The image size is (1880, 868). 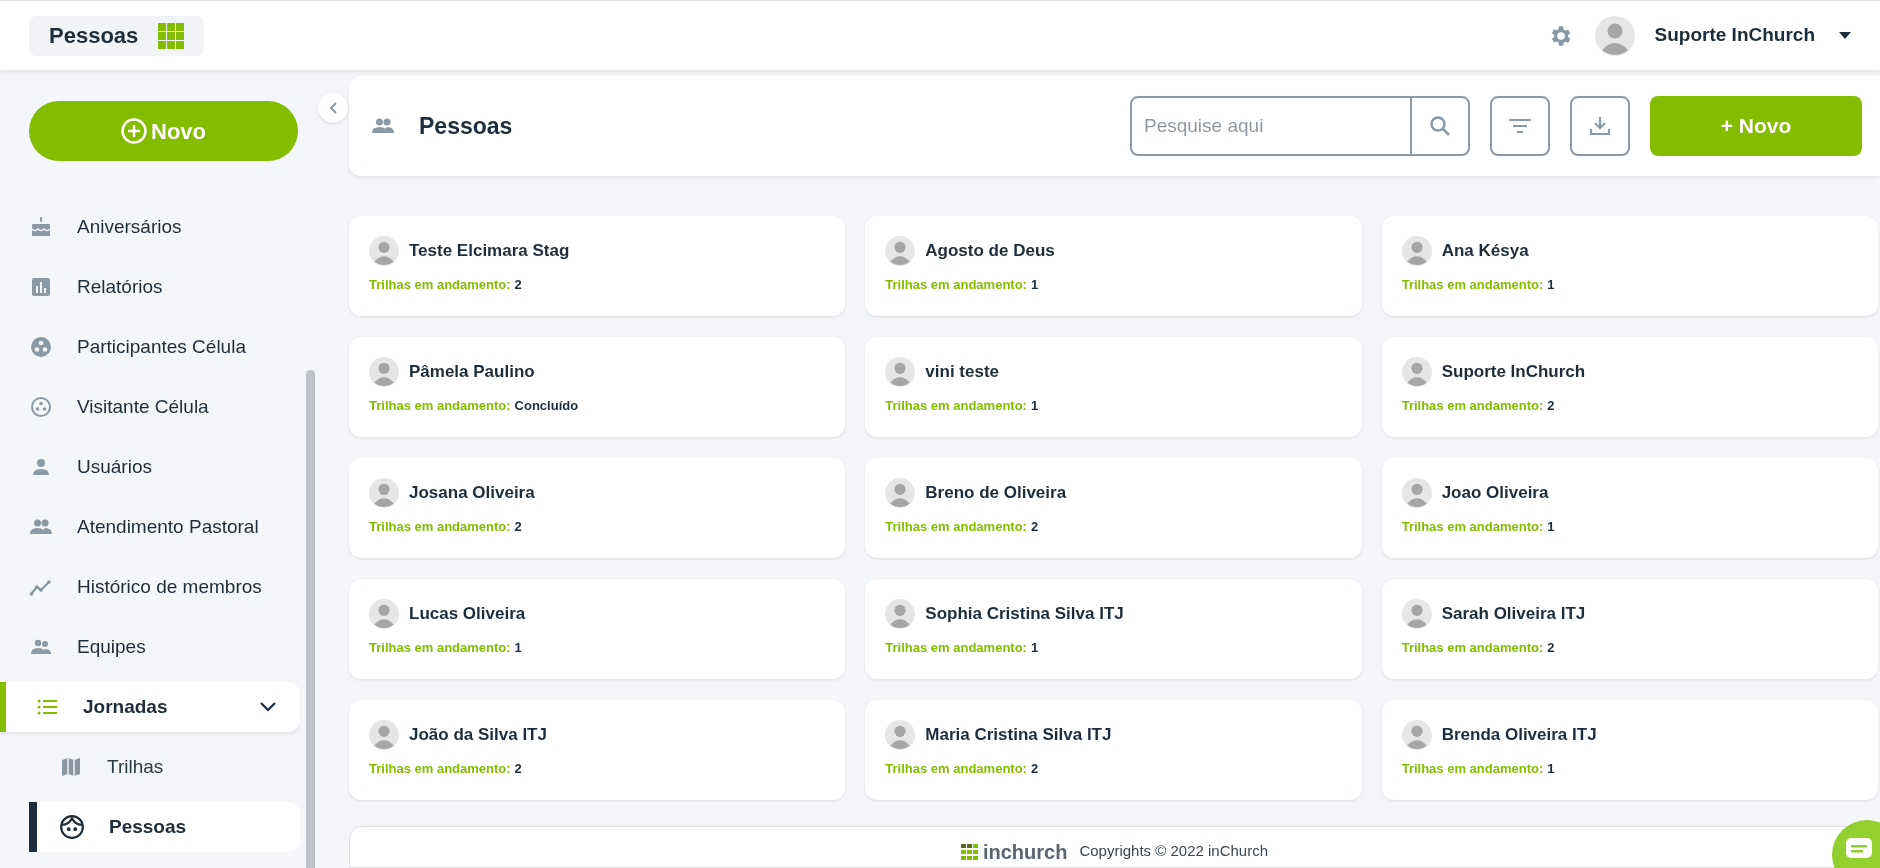 I want to click on person-card: Maria Cristina Silva ITJ Trilhas em andamento: 2, so click(x=1113, y=750).